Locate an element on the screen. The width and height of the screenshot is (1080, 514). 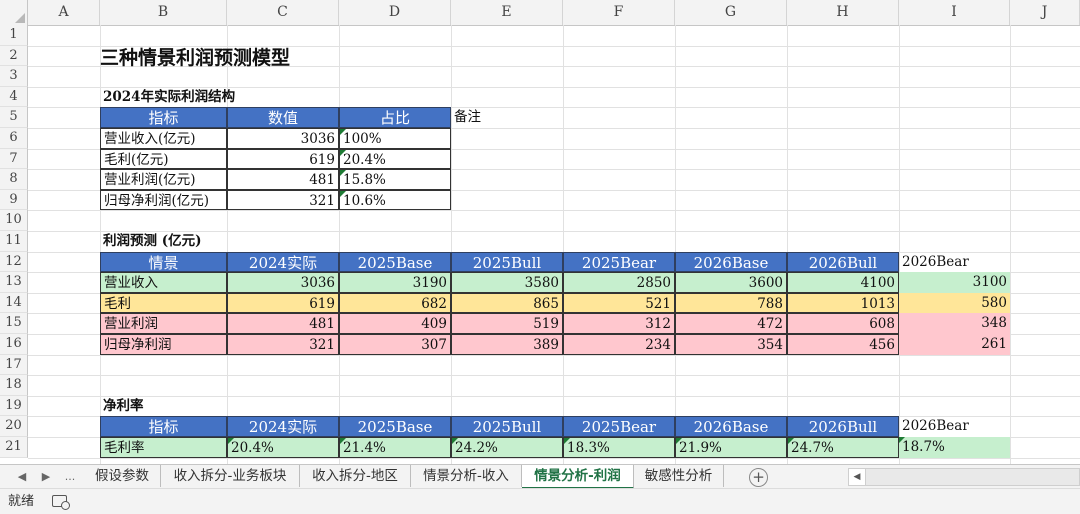
table2-label: 营业收入 is located at coordinates (163, 282).